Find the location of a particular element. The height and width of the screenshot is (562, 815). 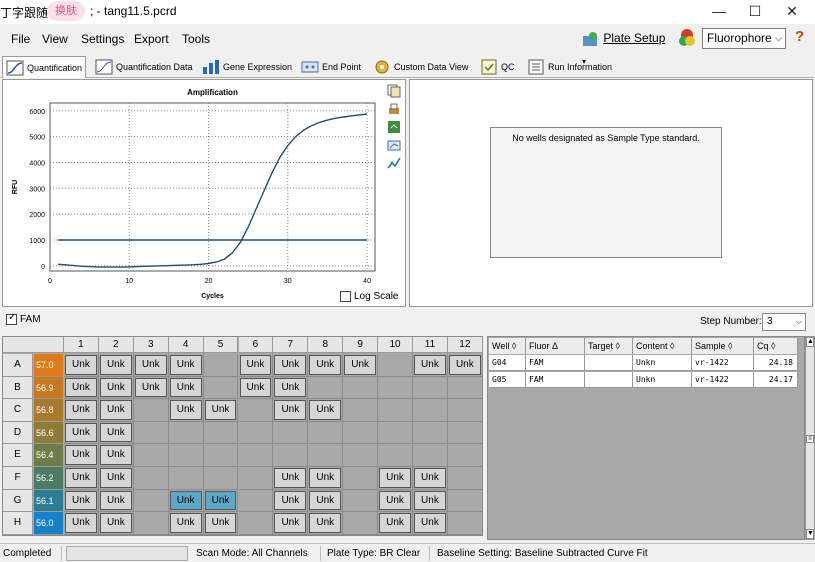

column-header-well: Well ◊ is located at coordinates (507, 346).